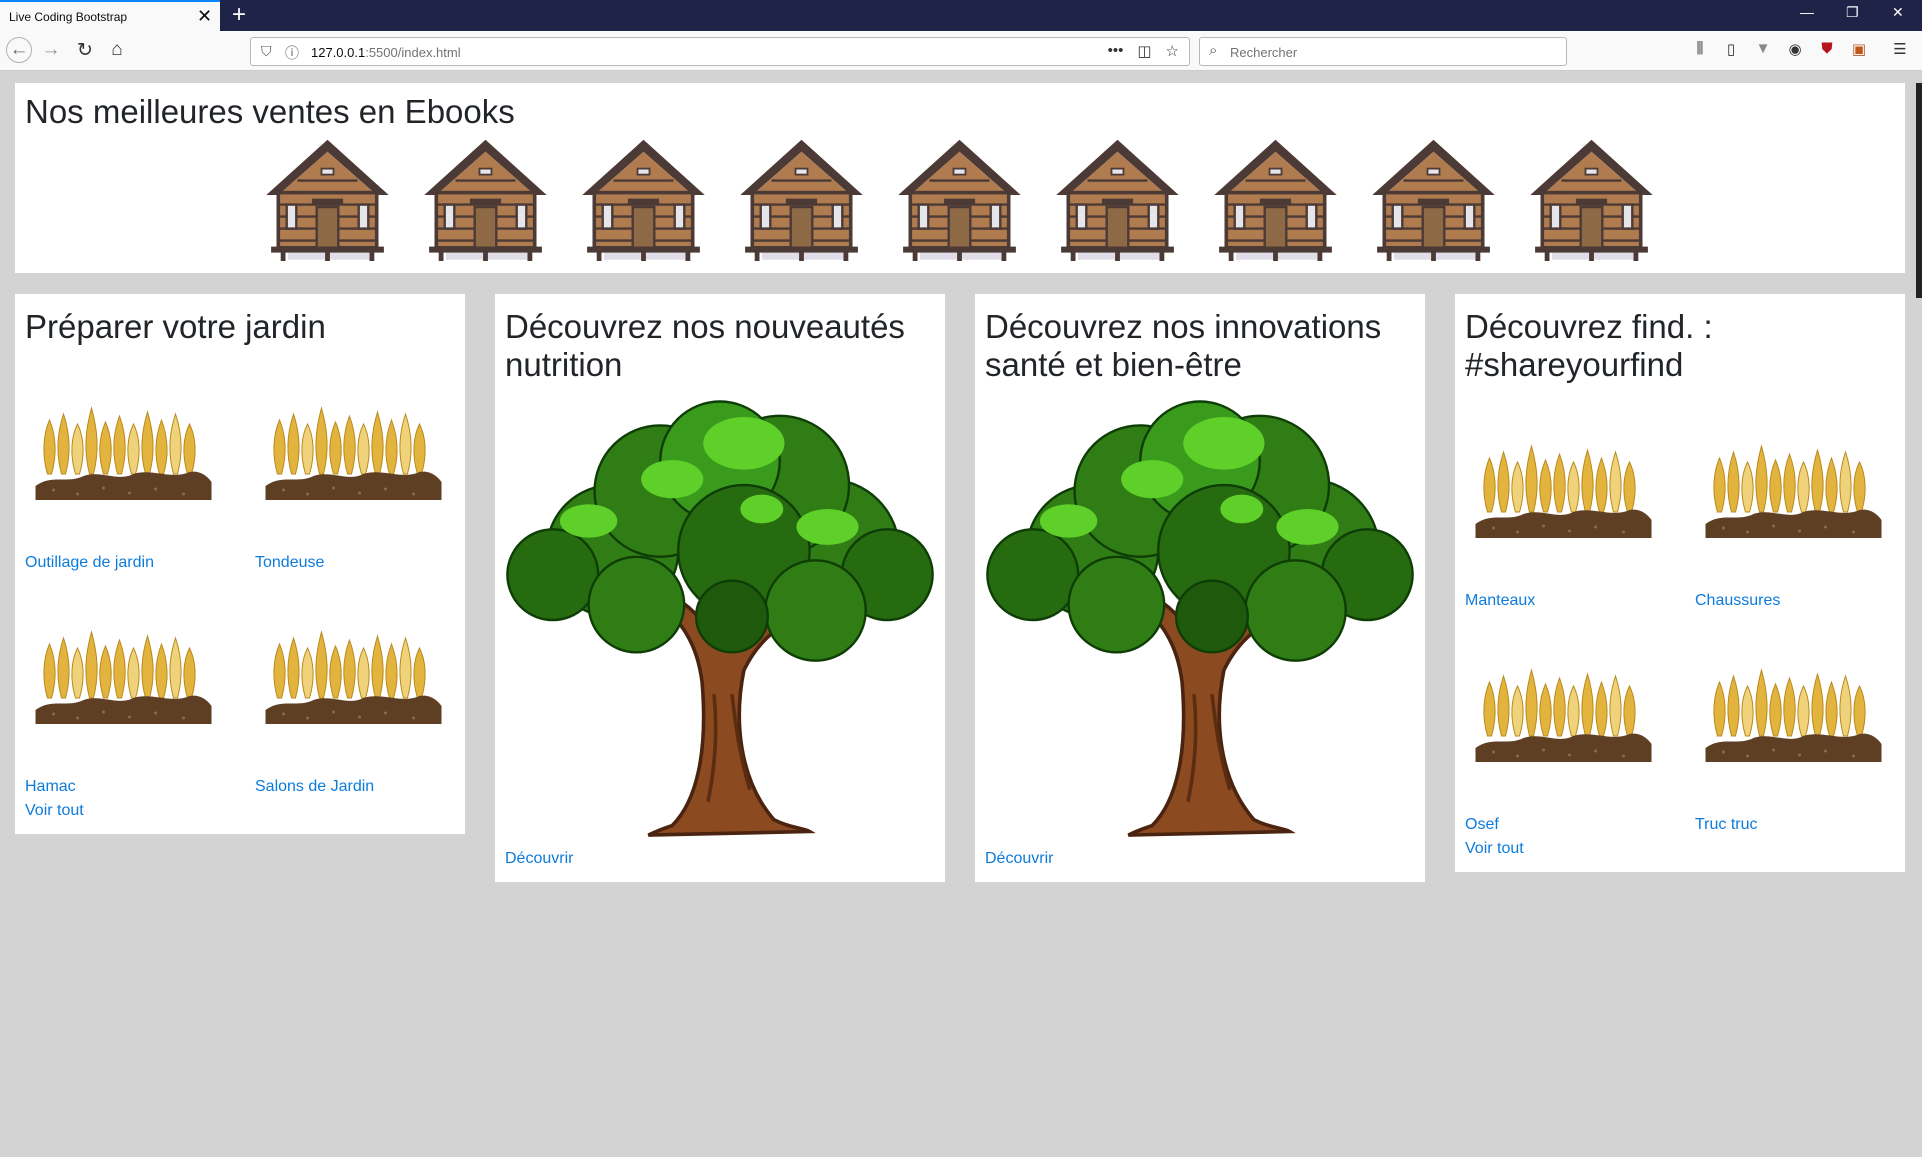  What do you see at coordinates (1898, 12) in the screenshot?
I see `close-window-icon: ✕` at bounding box center [1898, 12].